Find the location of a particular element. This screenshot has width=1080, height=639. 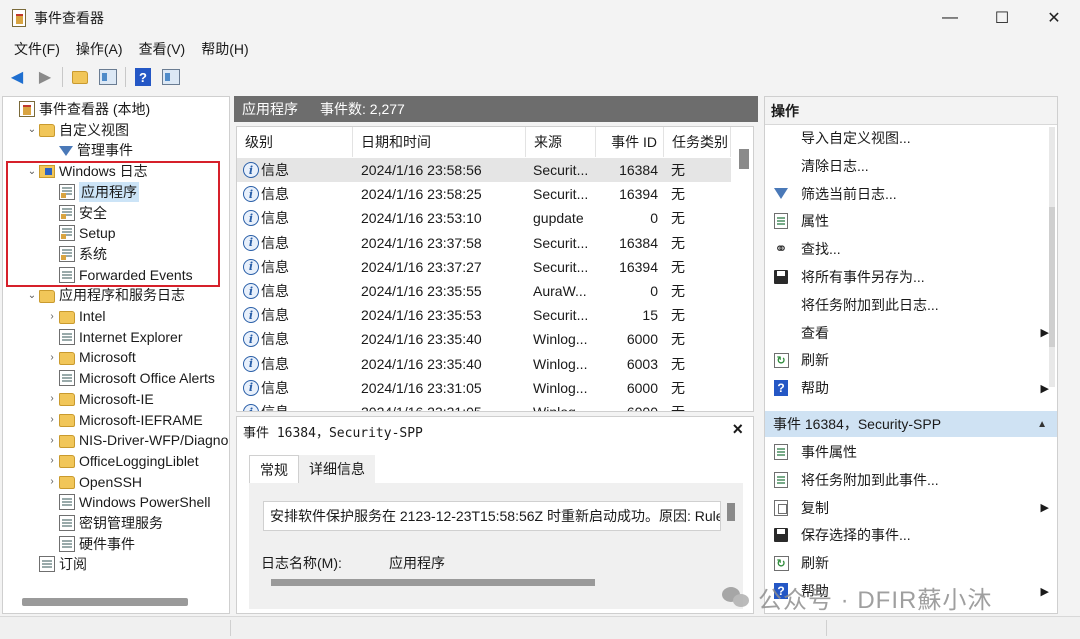

event-list-scrollbar is located at coordinates (744, 159).